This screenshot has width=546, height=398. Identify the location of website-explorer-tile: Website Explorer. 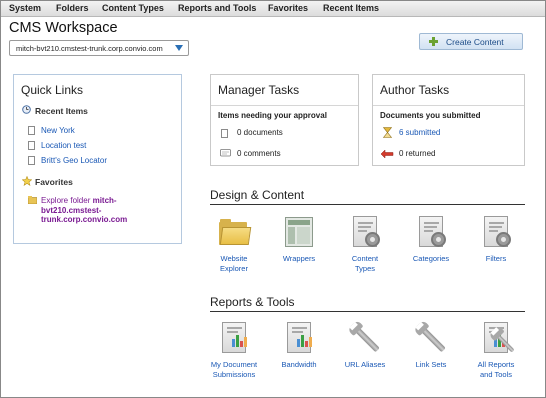
(234, 244).